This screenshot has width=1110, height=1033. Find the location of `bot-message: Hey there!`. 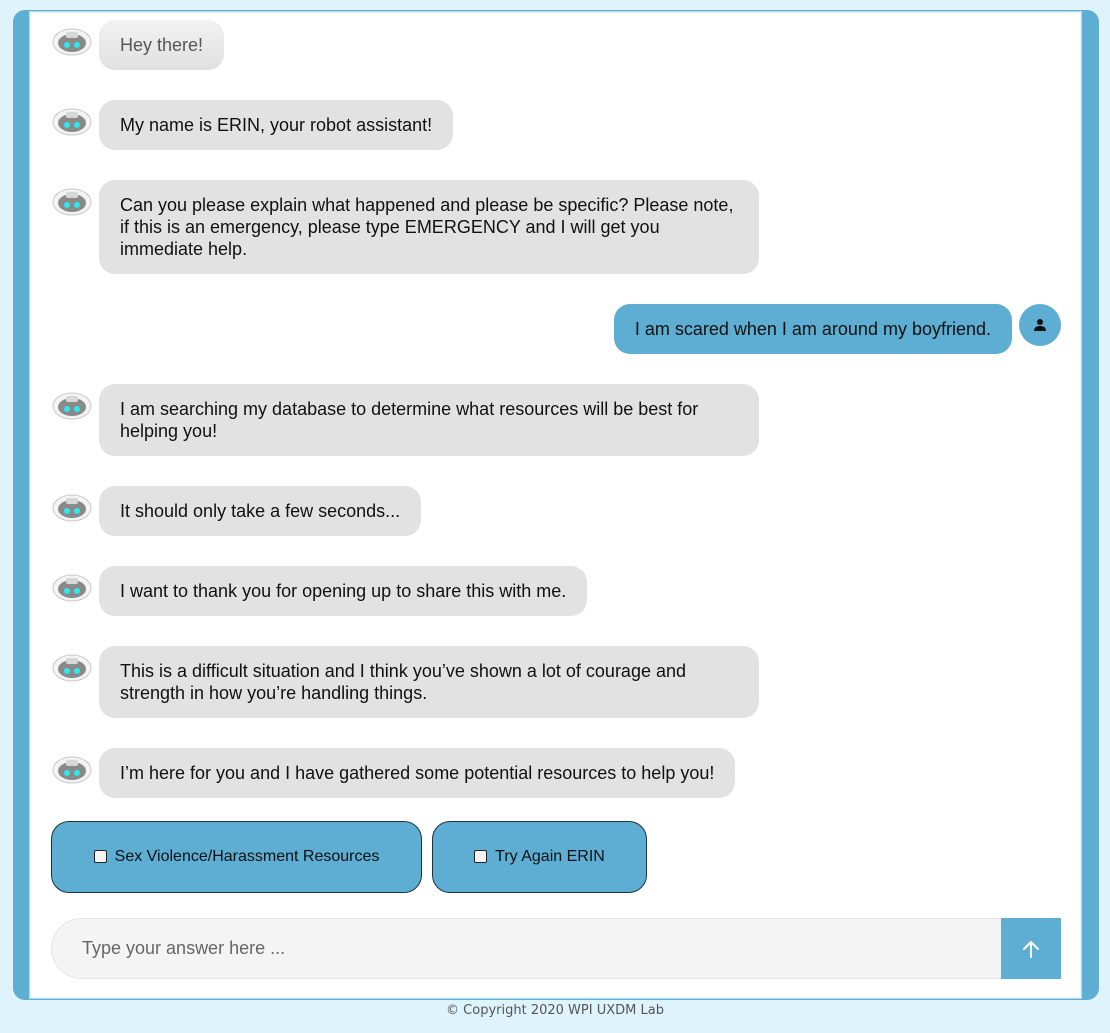

bot-message: Hey there! is located at coordinates (162, 45).